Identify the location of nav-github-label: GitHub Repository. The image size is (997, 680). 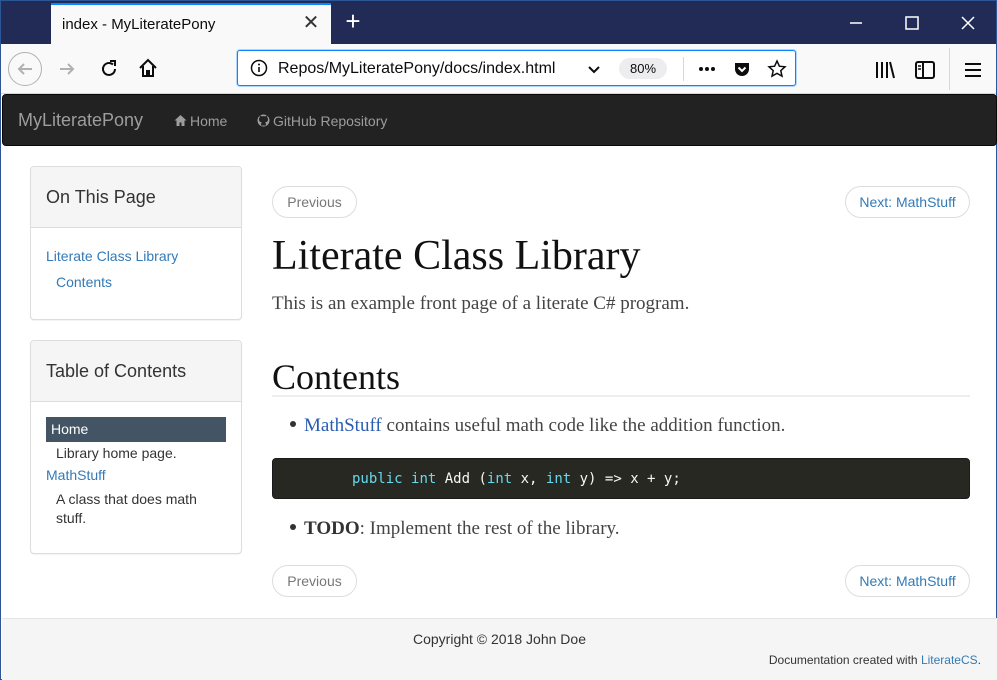
(330, 121).